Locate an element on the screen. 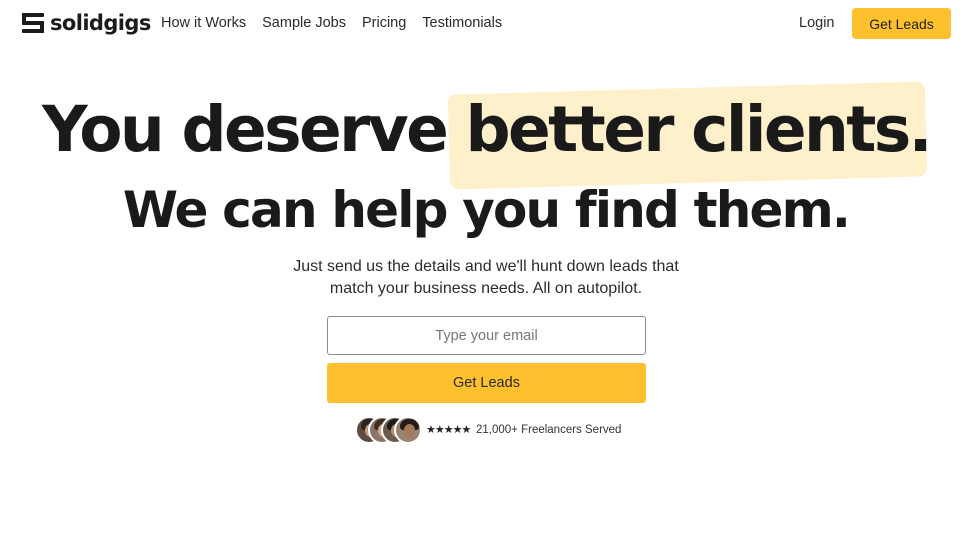 This screenshot has height=545, width=972. freelancer-avatars is located at coordinates (390, 430).